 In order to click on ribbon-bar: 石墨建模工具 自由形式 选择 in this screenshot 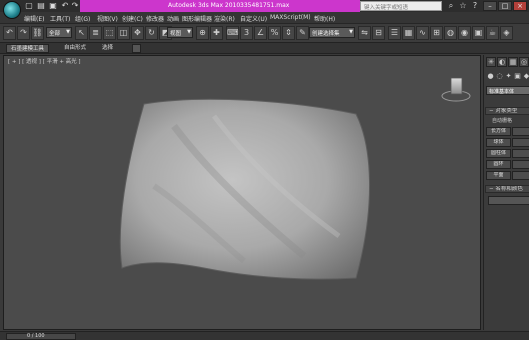, I will do `click(264, 48)`.